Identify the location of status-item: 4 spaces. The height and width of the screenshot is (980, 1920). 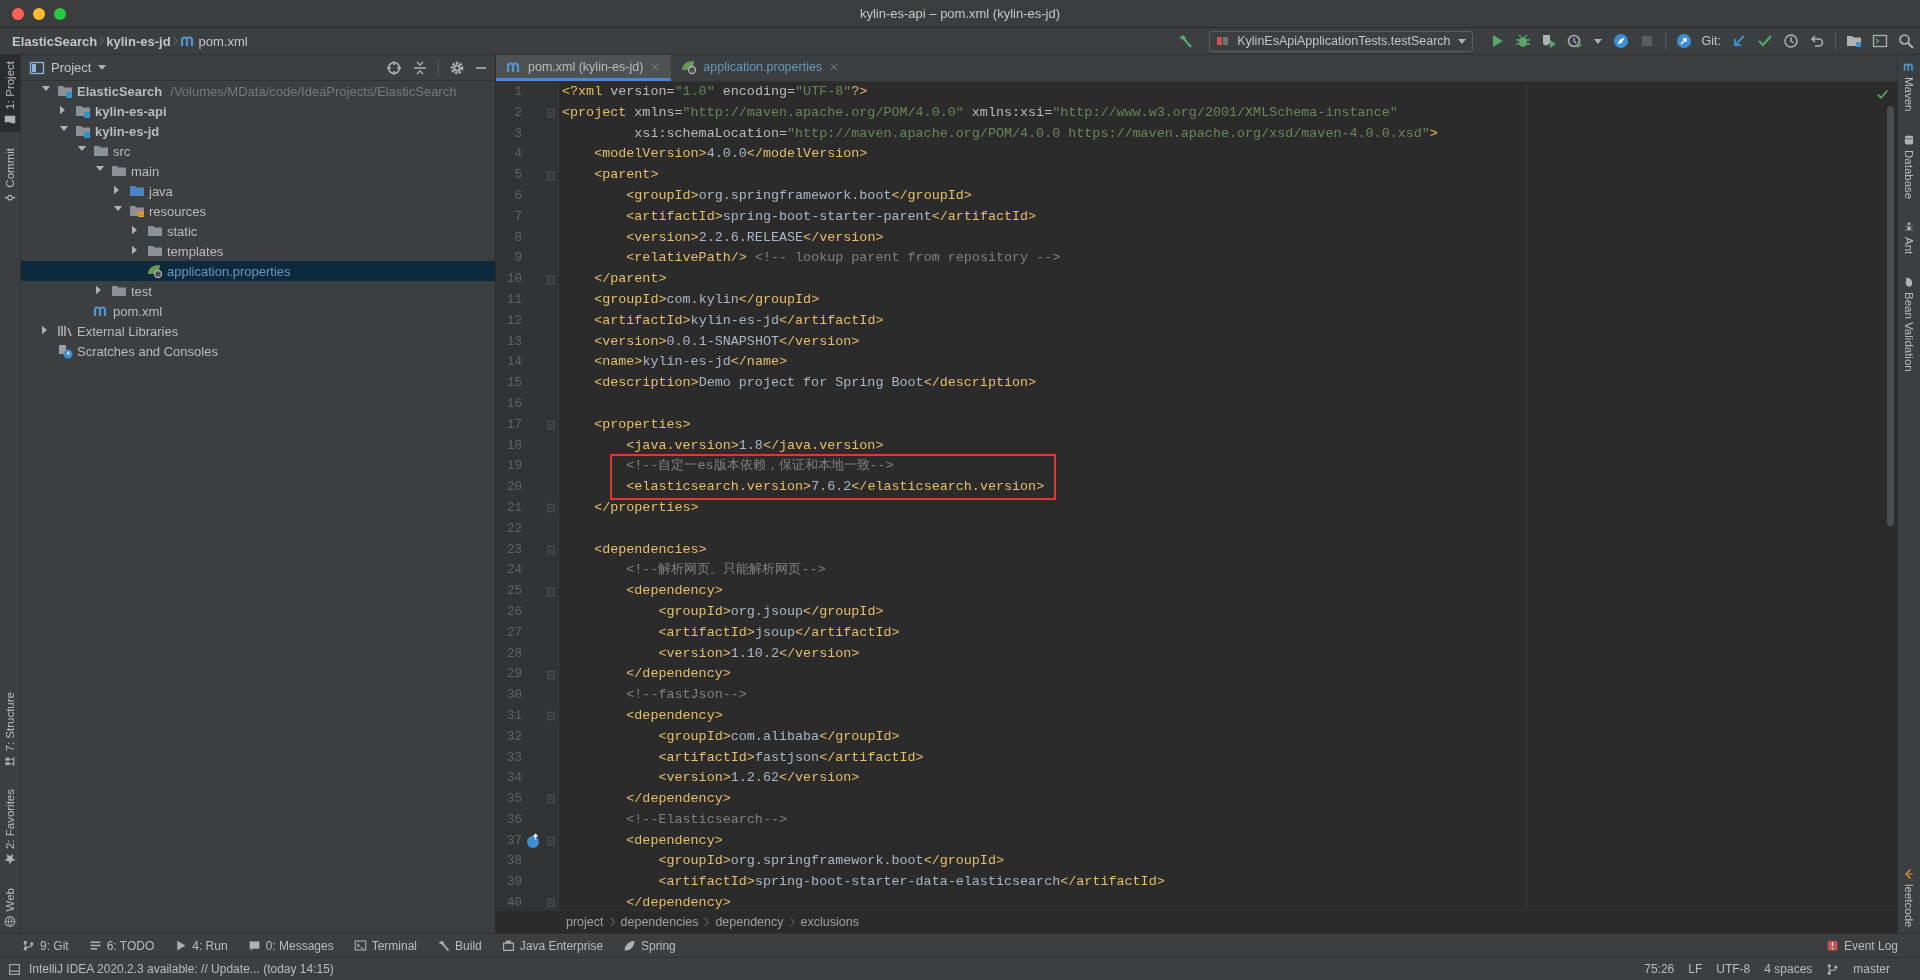
(1788, 969).